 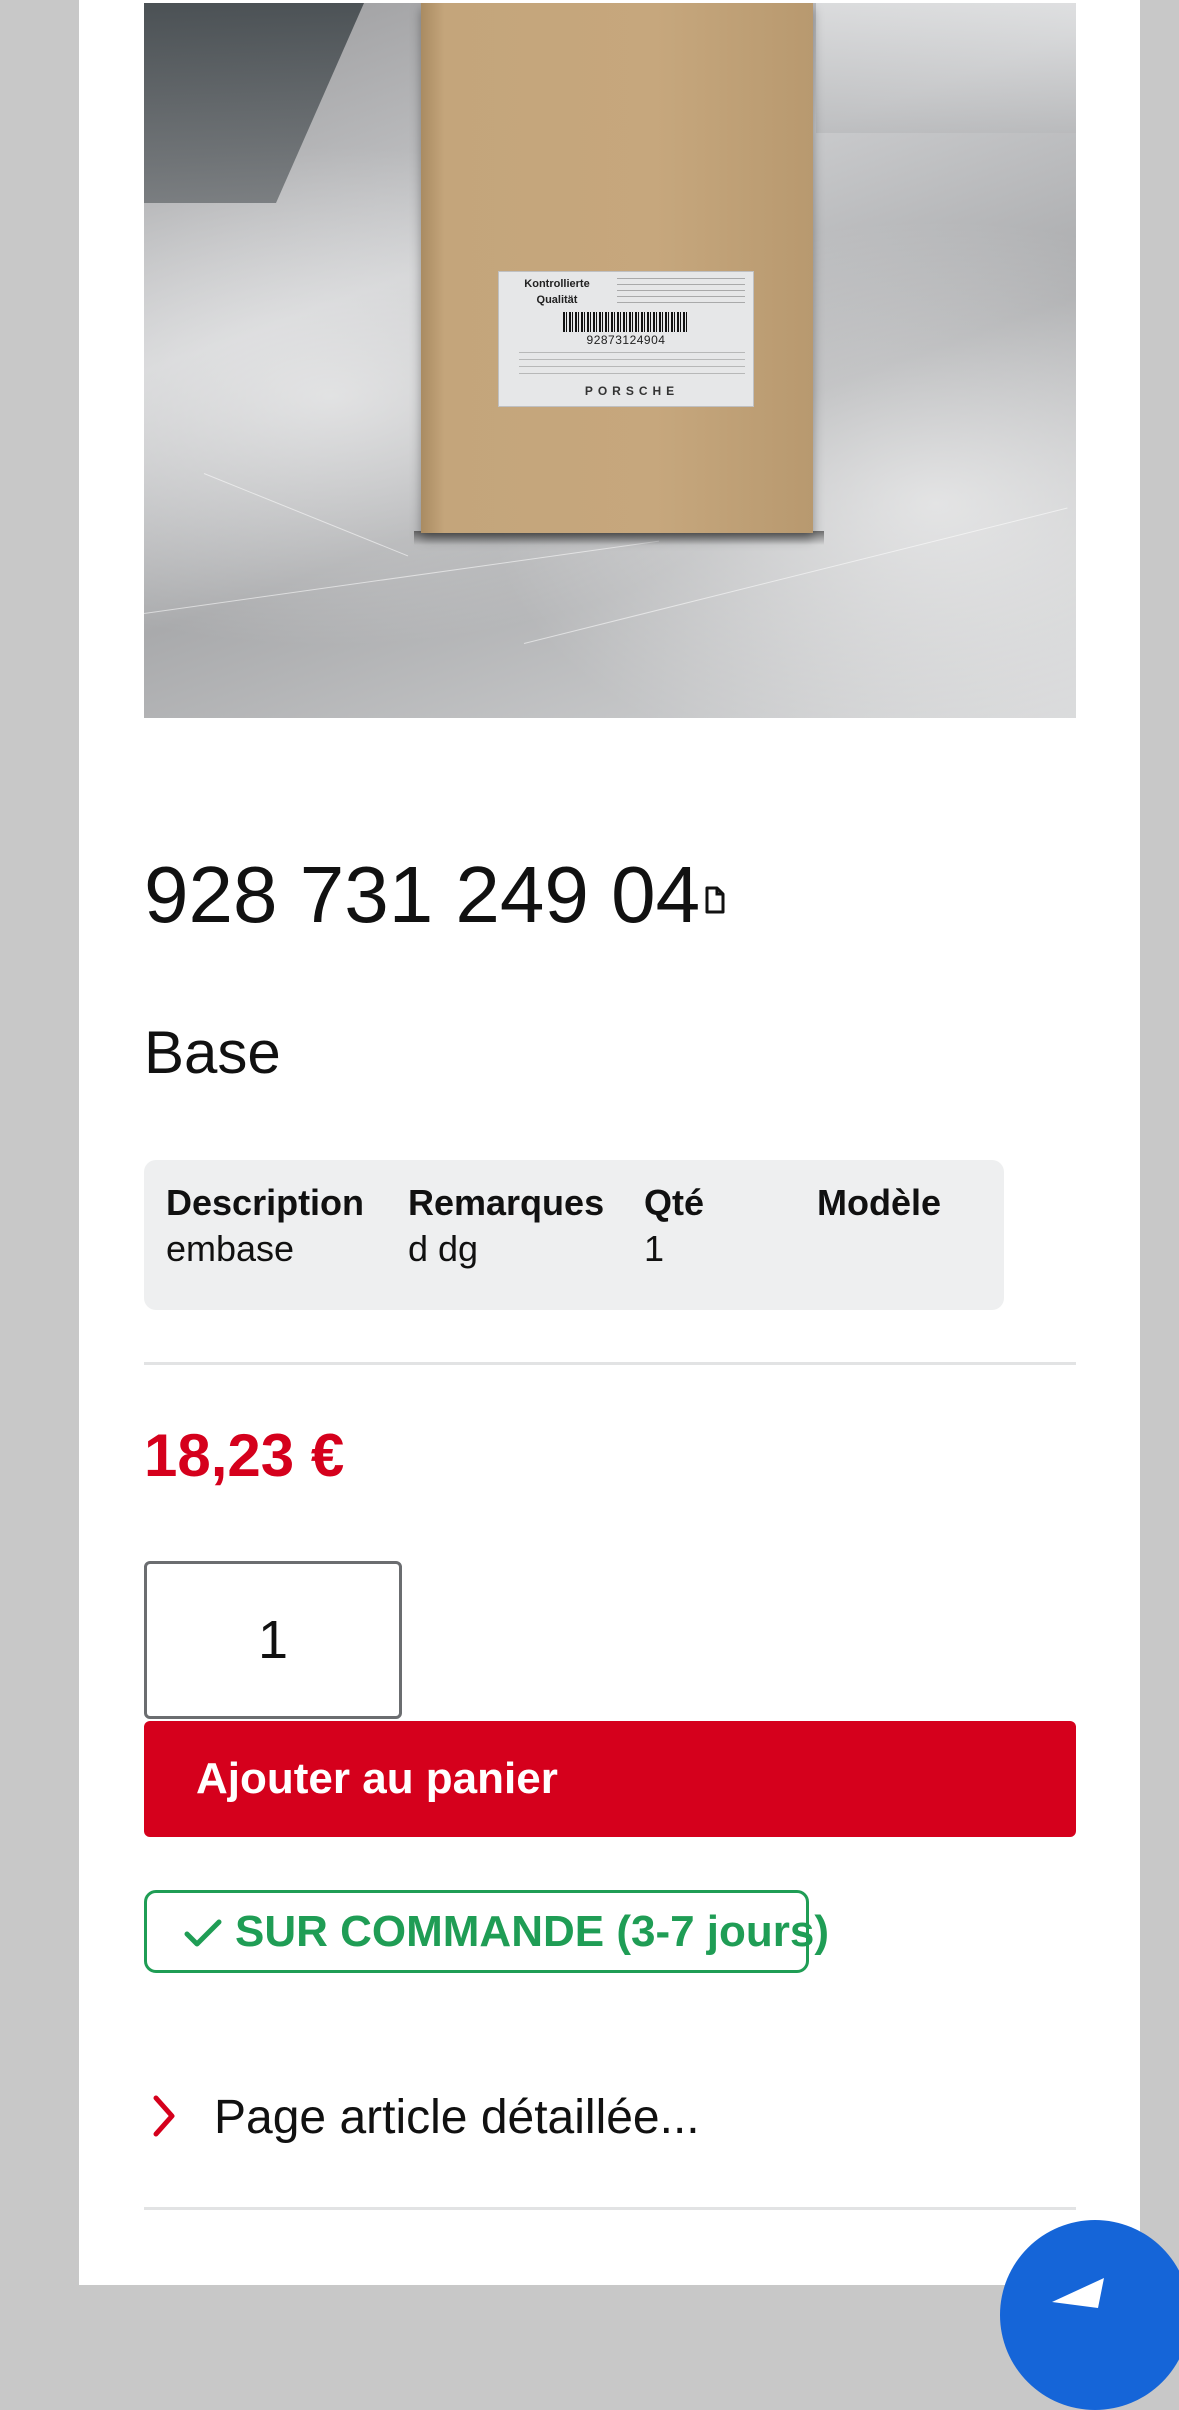 I want to click on table-header: Description, so click(x=265, y=1202).